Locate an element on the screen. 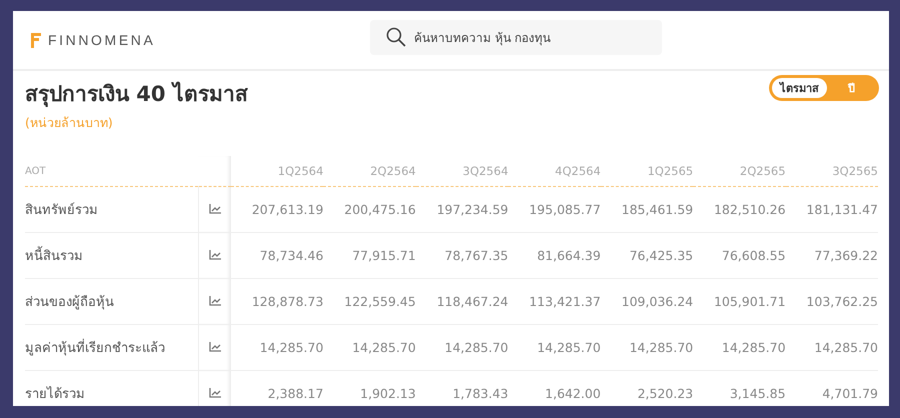 The width and height of the screenshot is (900, 418). table-cell: 2,520.23 is located at coordinates (665, 393).